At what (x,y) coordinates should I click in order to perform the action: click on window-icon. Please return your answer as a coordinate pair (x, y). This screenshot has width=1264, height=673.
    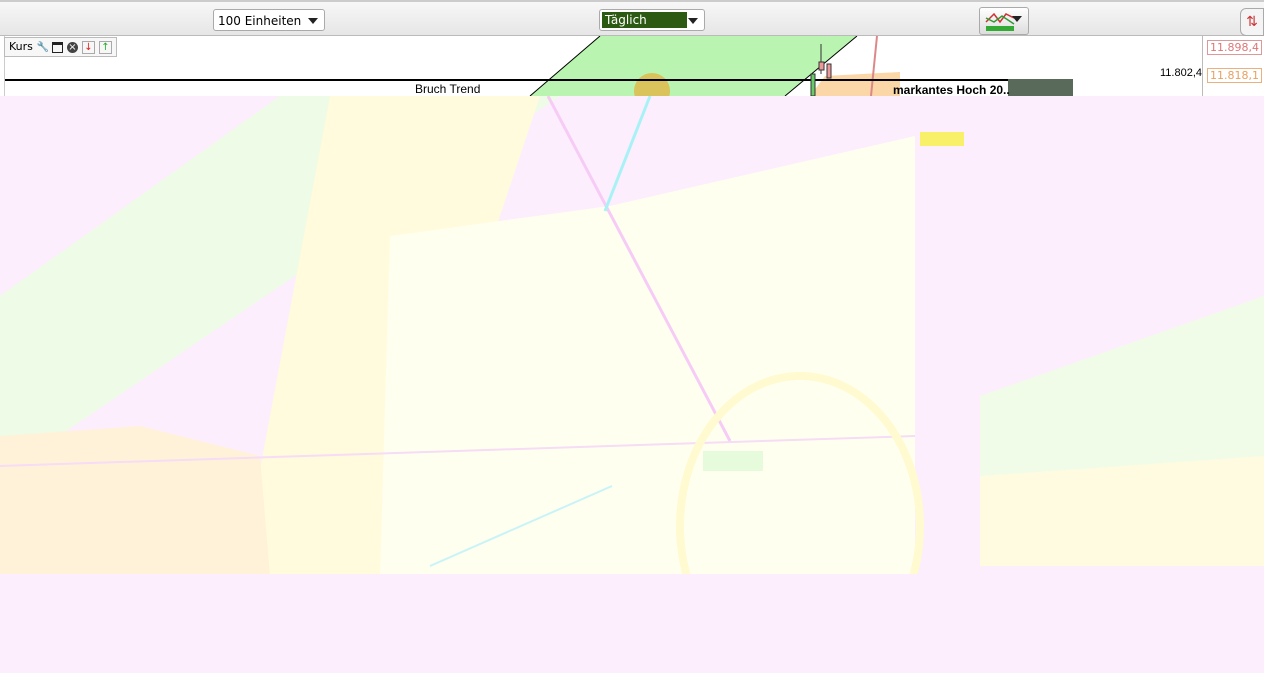
    Looking at the image, I should click on (57, 47).